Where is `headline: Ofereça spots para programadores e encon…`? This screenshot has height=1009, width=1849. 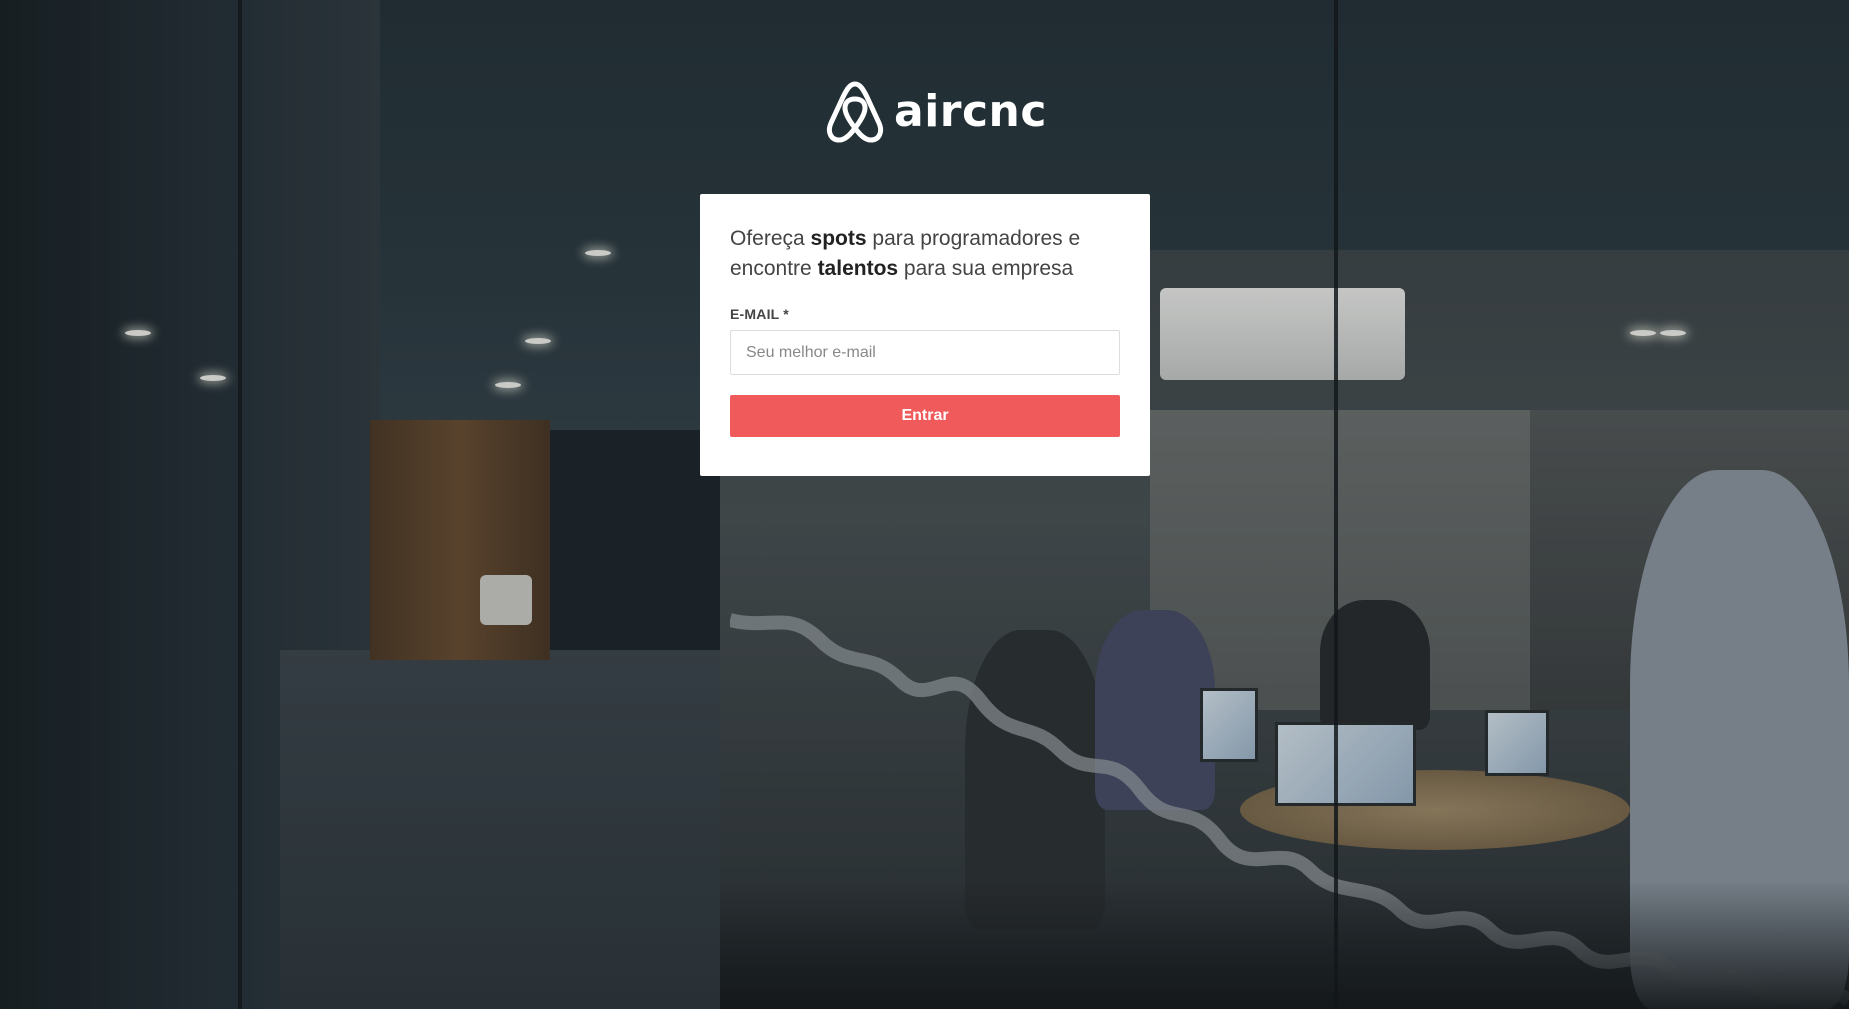
headline: Ofereça spots para programadores e encon… is located at coordinates (925, 254).